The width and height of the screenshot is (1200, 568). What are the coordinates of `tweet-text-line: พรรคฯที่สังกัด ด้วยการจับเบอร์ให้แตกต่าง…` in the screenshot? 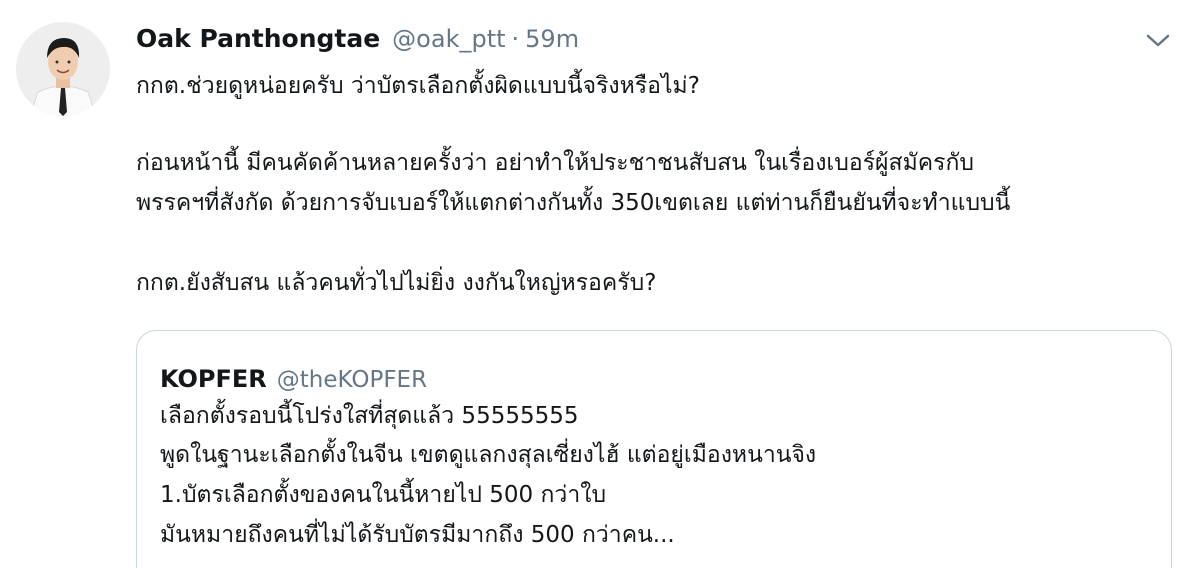 It's located at (573, 203).